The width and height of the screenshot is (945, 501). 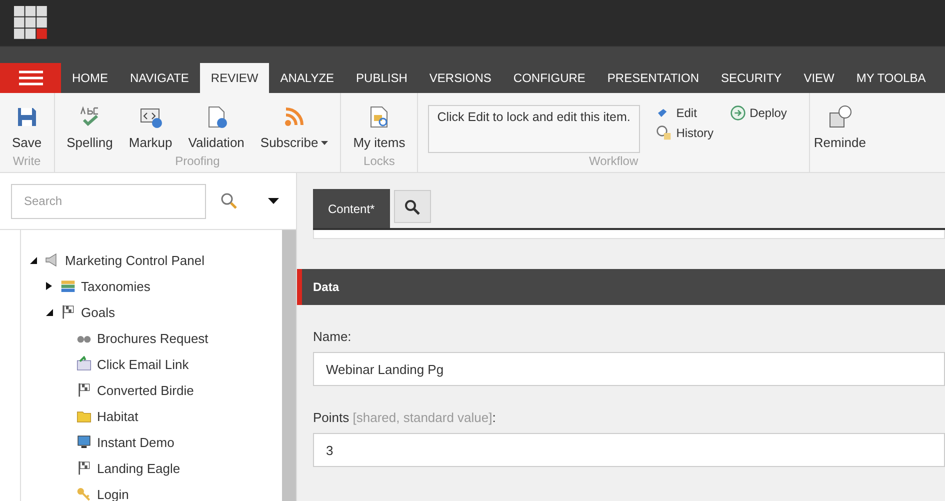 What do you see at coordinates (614, 162) in the screenshot?
I see `group-label: Workflow` at bounding box center [614, 162].